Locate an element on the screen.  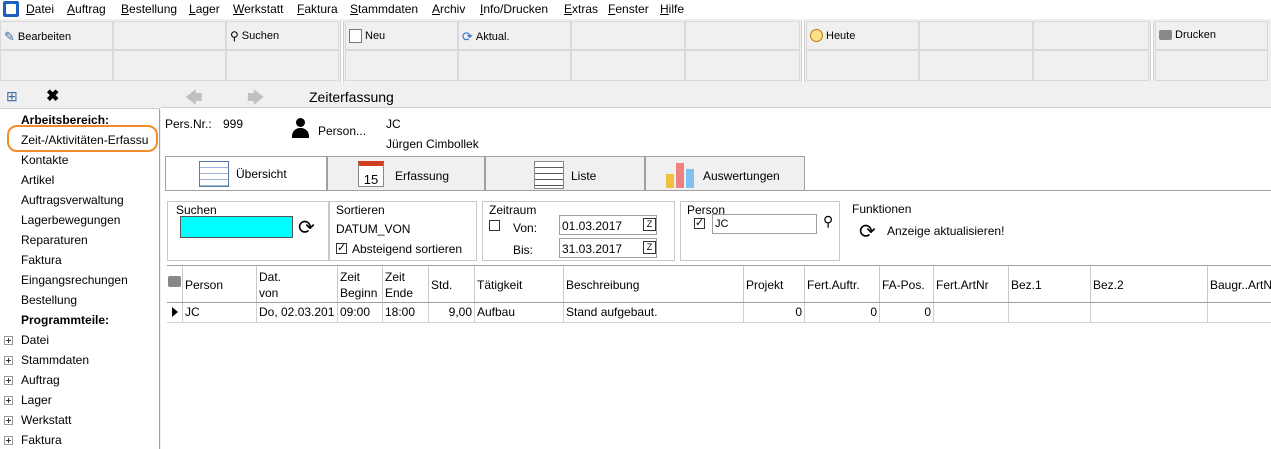
grid-view-icon: ⊞ is located at coordinates (12, 96).